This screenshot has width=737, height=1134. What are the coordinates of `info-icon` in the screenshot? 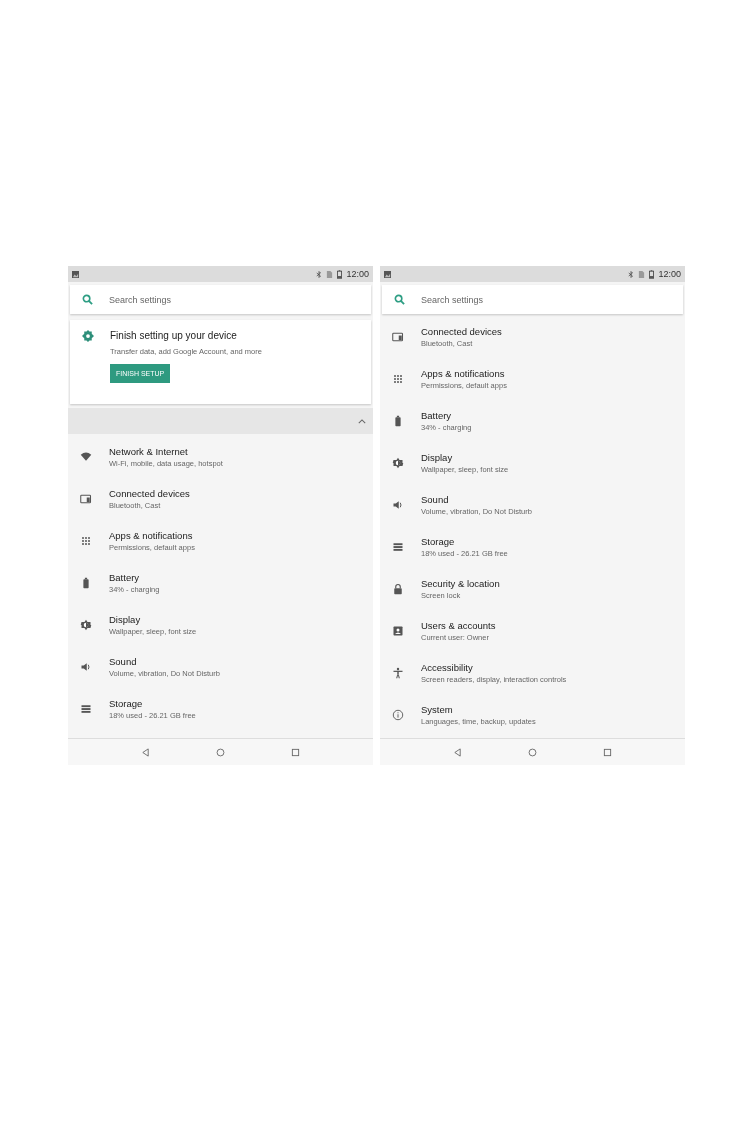 It's located at (398, 715).